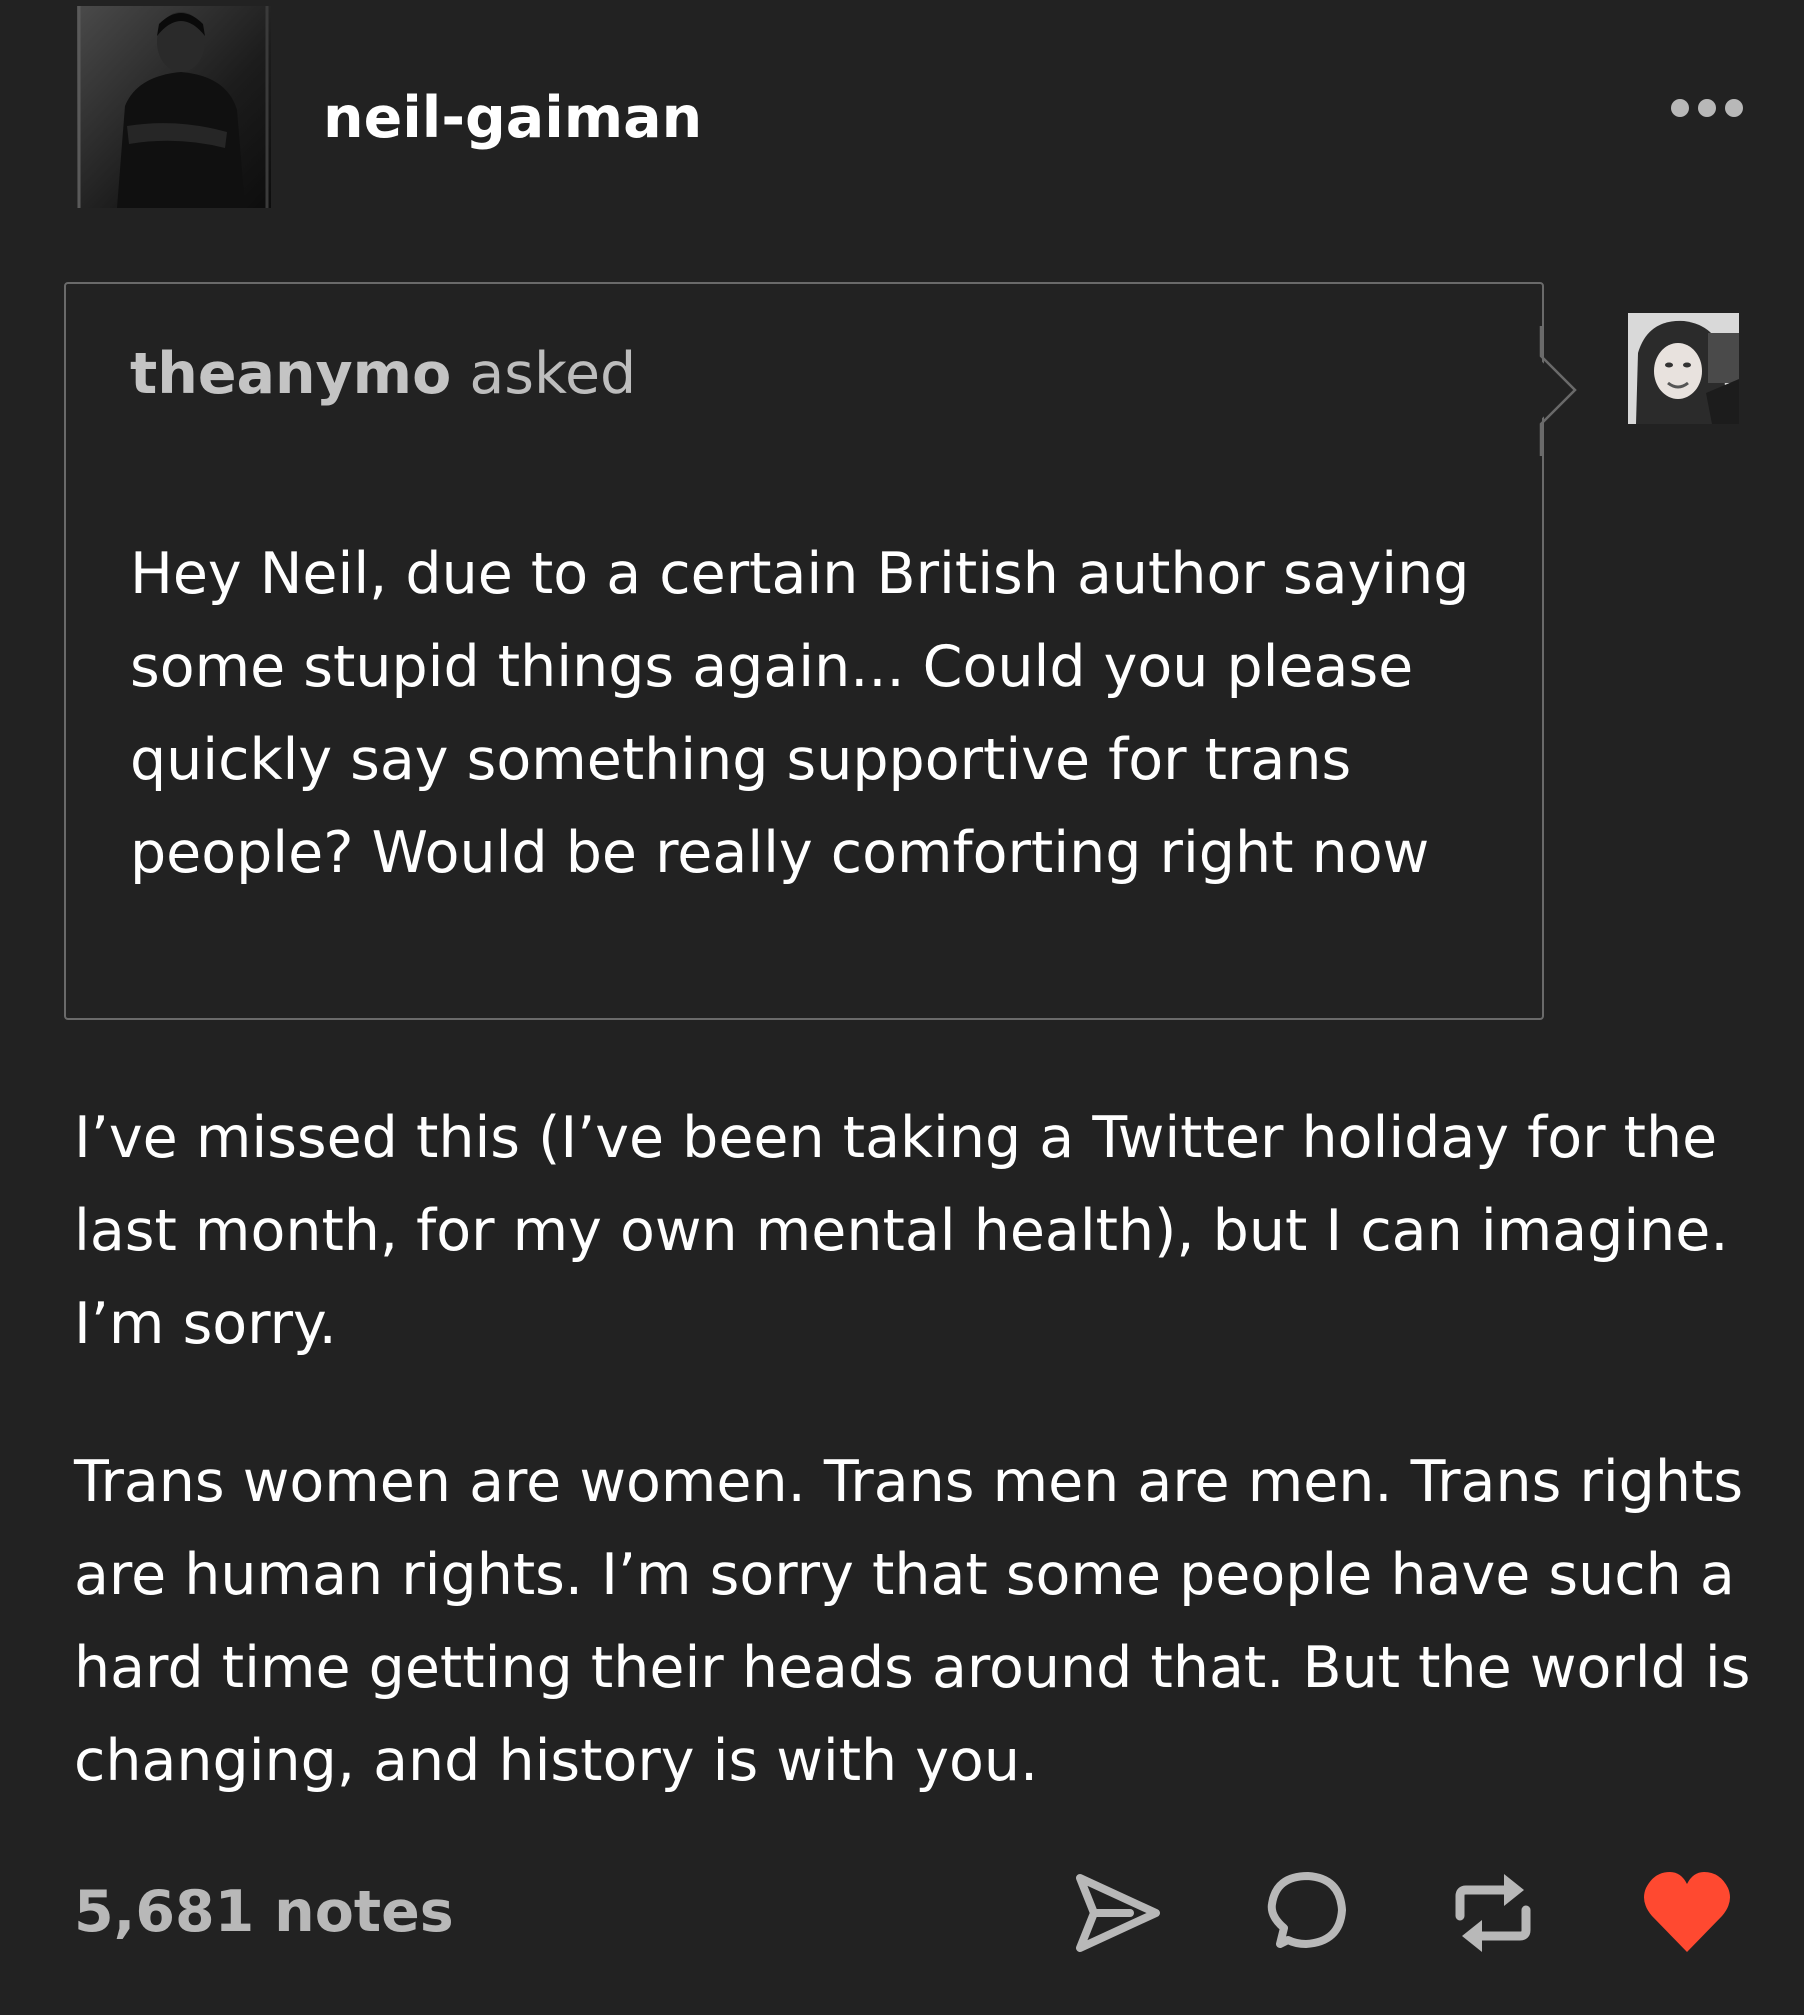 The height and width of the screenshot is (2015, 1804). I want to click on asker-verb: asked, so click(553, 374).